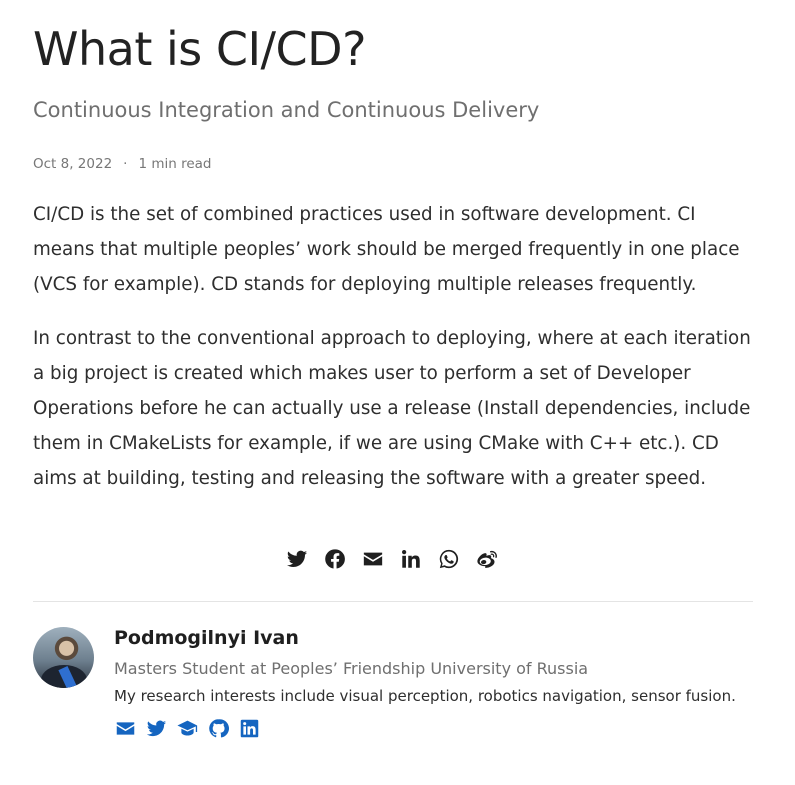 The image size is (795, 785). What do you see at coordinates (122, 164) in the screenshot?
I see `article-meta: Oct 8, 2022 · 1 min read` at bounding box center [122, 164].